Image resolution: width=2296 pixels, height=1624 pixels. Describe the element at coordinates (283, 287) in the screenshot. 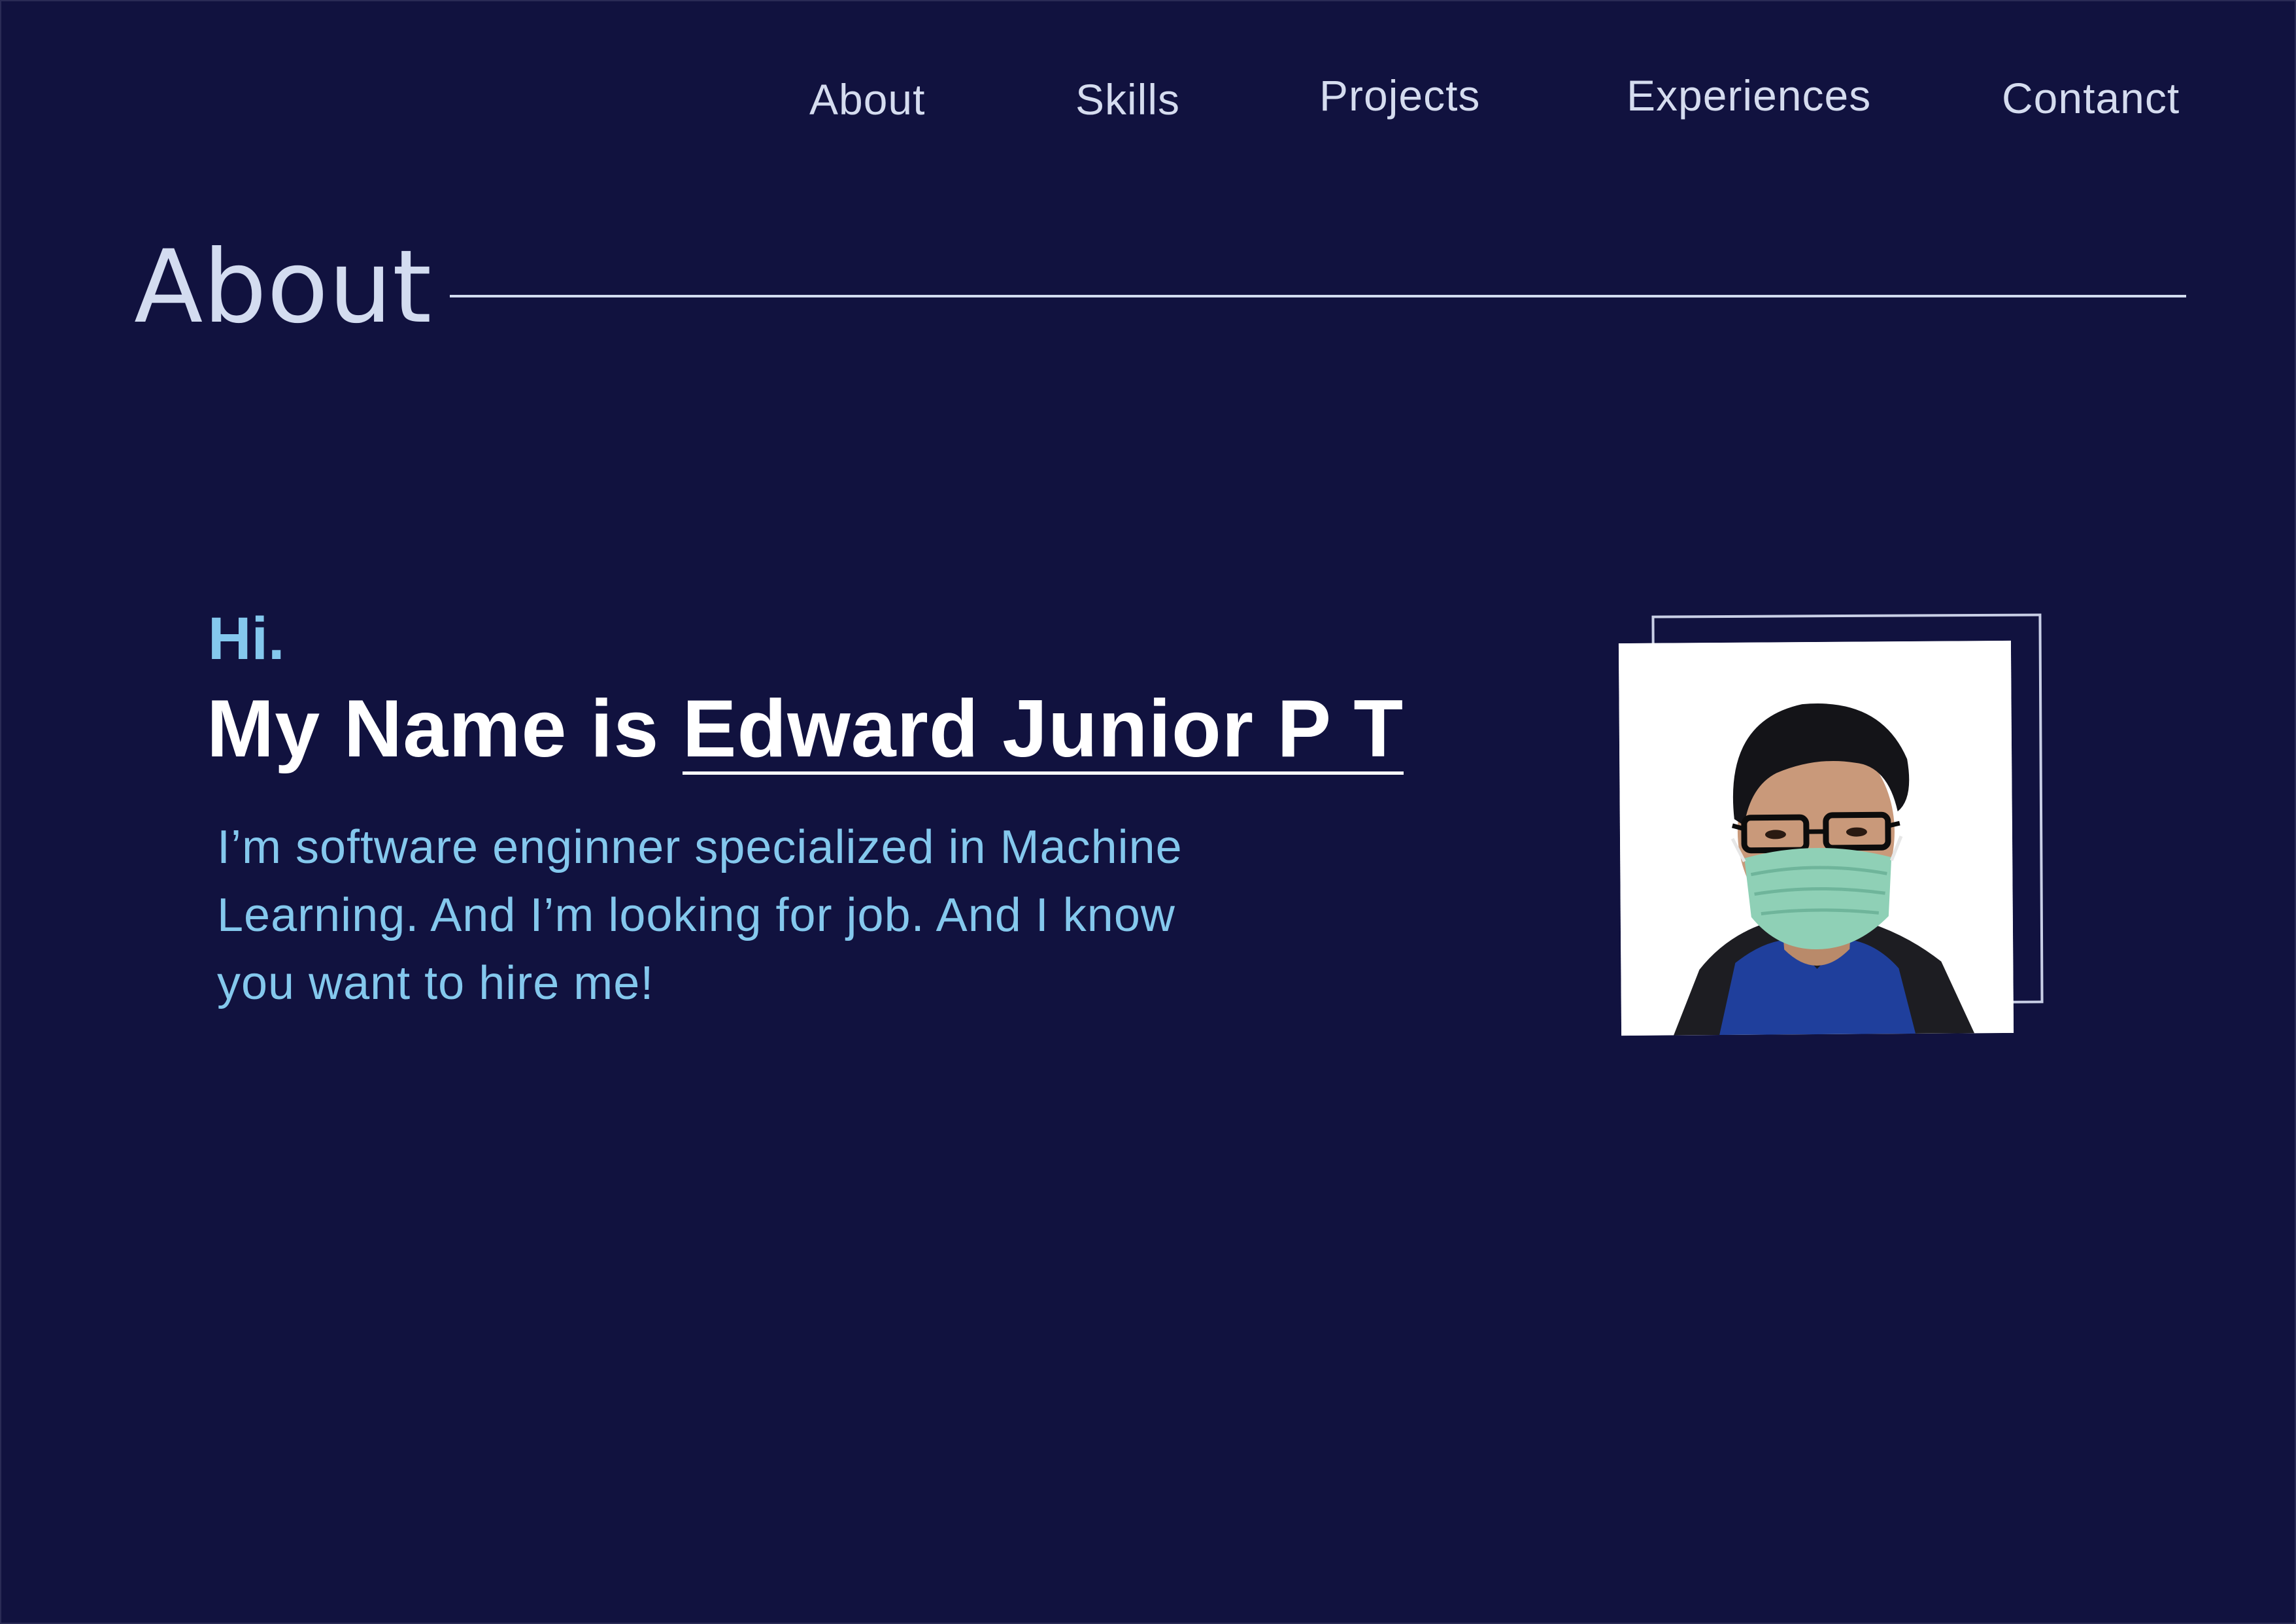

I see `section-title: About` at that location.